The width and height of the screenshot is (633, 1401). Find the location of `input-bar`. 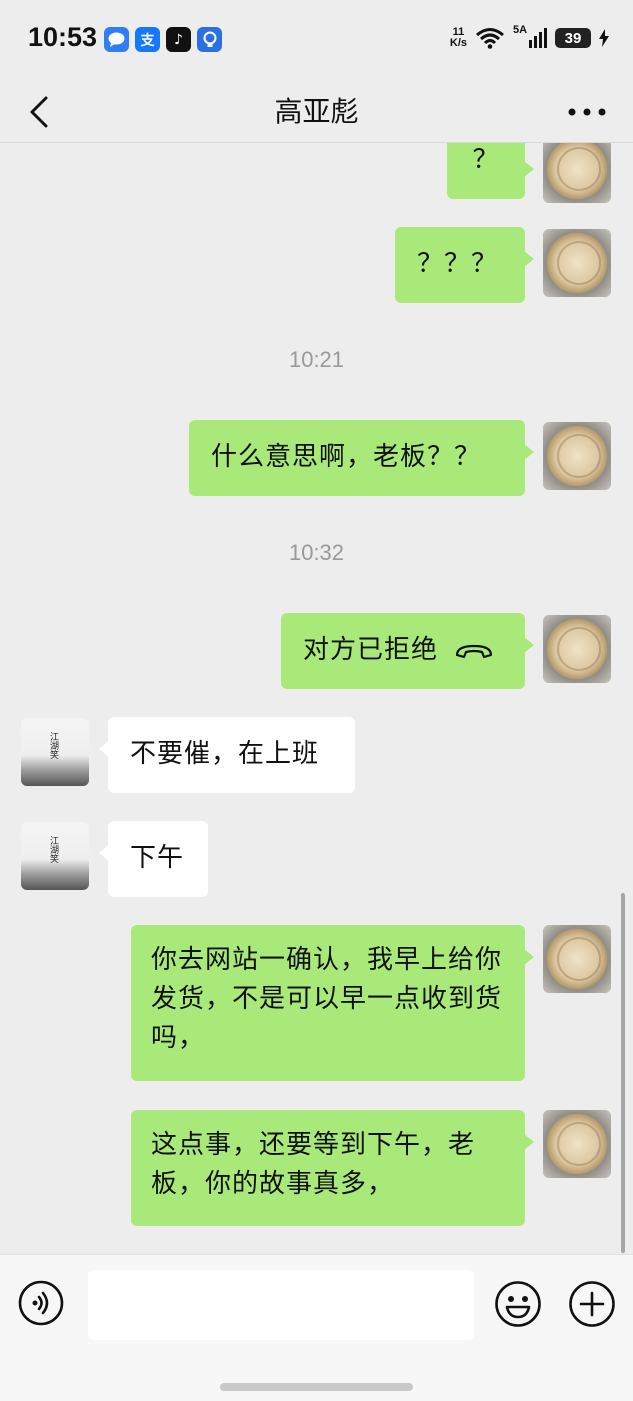

input-bar is located at coordinates (316, 1327).